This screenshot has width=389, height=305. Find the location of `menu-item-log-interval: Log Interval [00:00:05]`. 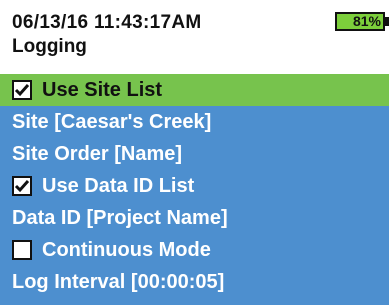

menu-item-log-interval: Log Interval [00:00:05] is located at coordinates (194, 282).